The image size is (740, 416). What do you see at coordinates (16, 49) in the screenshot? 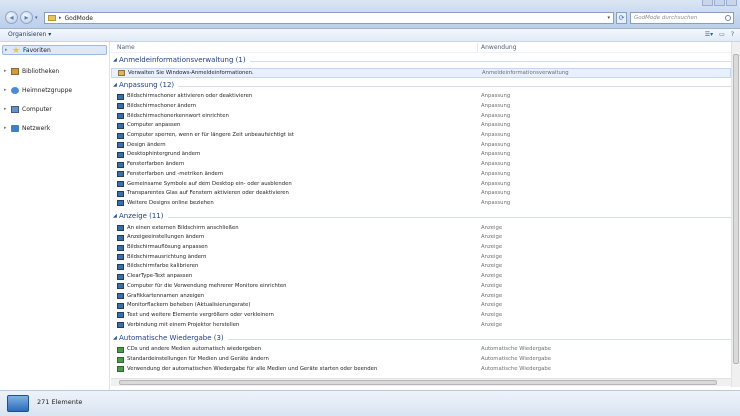
I see `star-icon` at bounding box center [16, 49].